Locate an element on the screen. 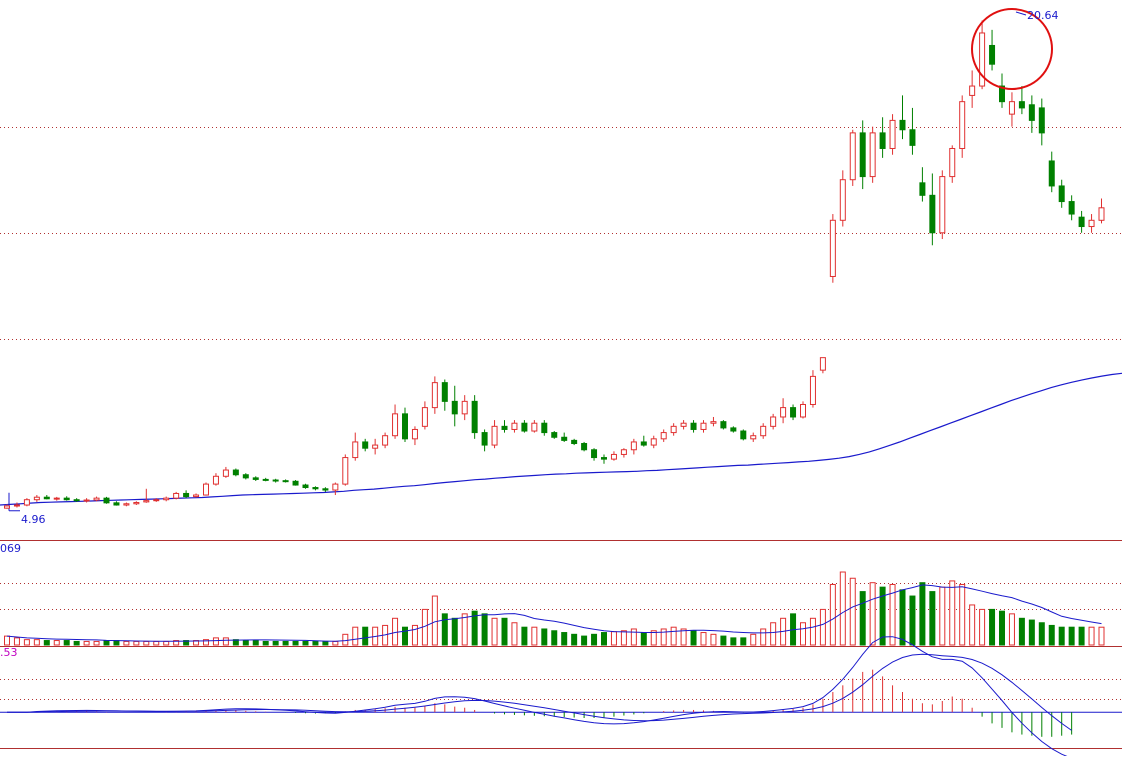 Image resolution: width=1122 pixels, height=760 pixels. high-marker-arrow is located at coordinates (1021, 13).